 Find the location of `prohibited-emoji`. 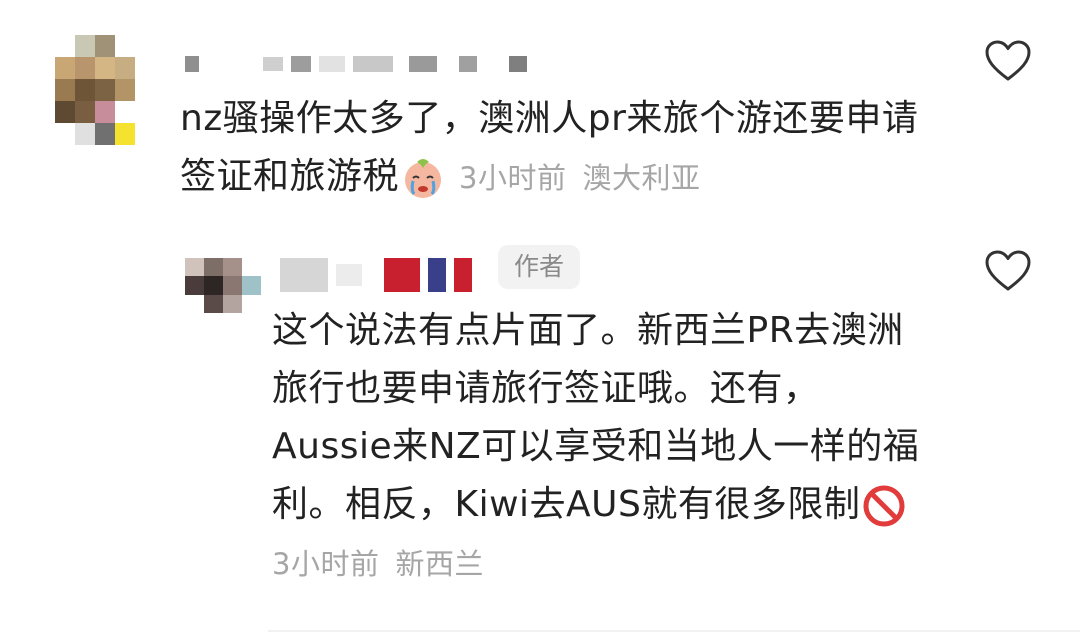

prohibited-emoji is located at coordinates (884, 506).